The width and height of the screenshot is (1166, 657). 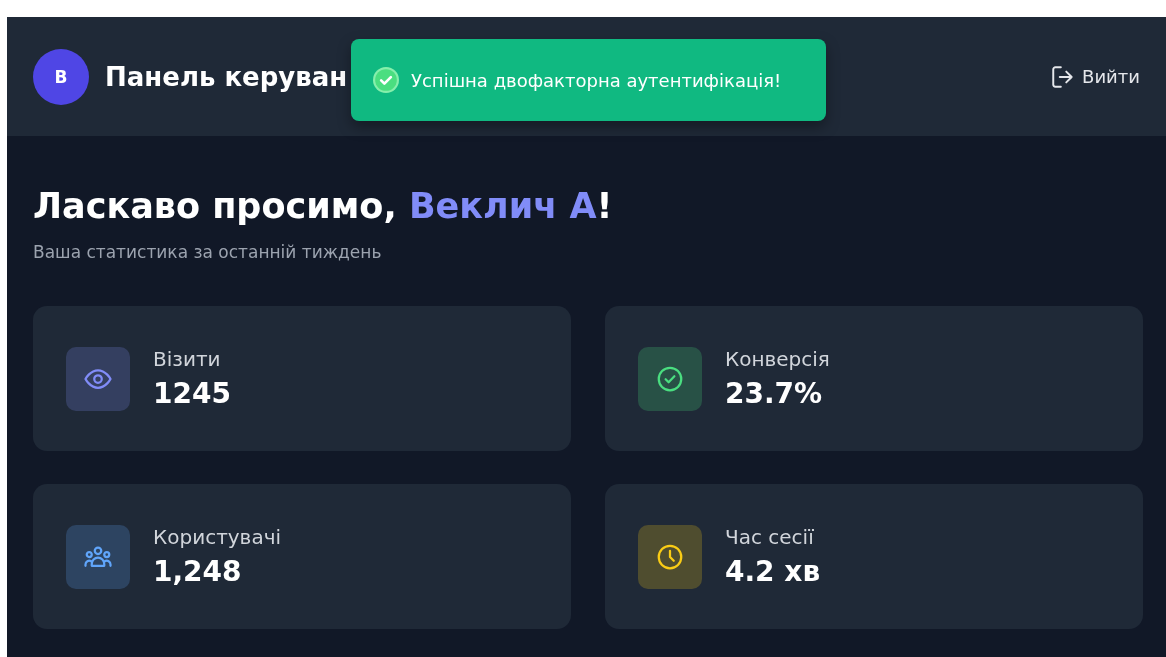 What do you see at coordinates (192, 393) in the screenshot?
I see `stat-value: 1245` at bounding box center [192, 393].